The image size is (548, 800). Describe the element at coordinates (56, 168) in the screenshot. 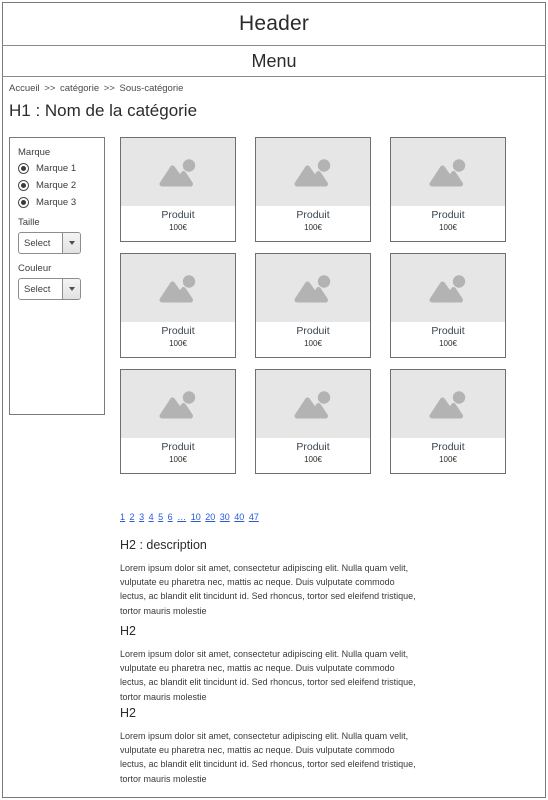

I see `radio-label: Marque 1` at that location.